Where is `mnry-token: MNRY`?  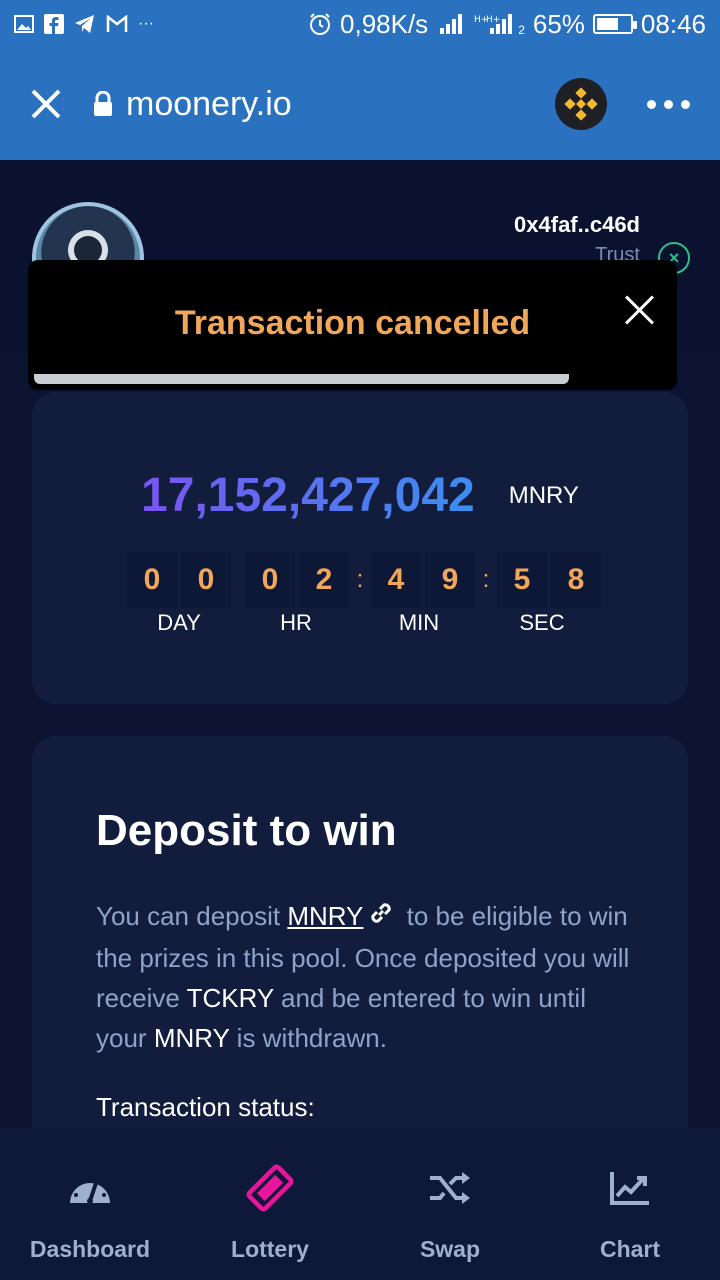
mnry-token: MNRY is located at coordinates (191, 1038).